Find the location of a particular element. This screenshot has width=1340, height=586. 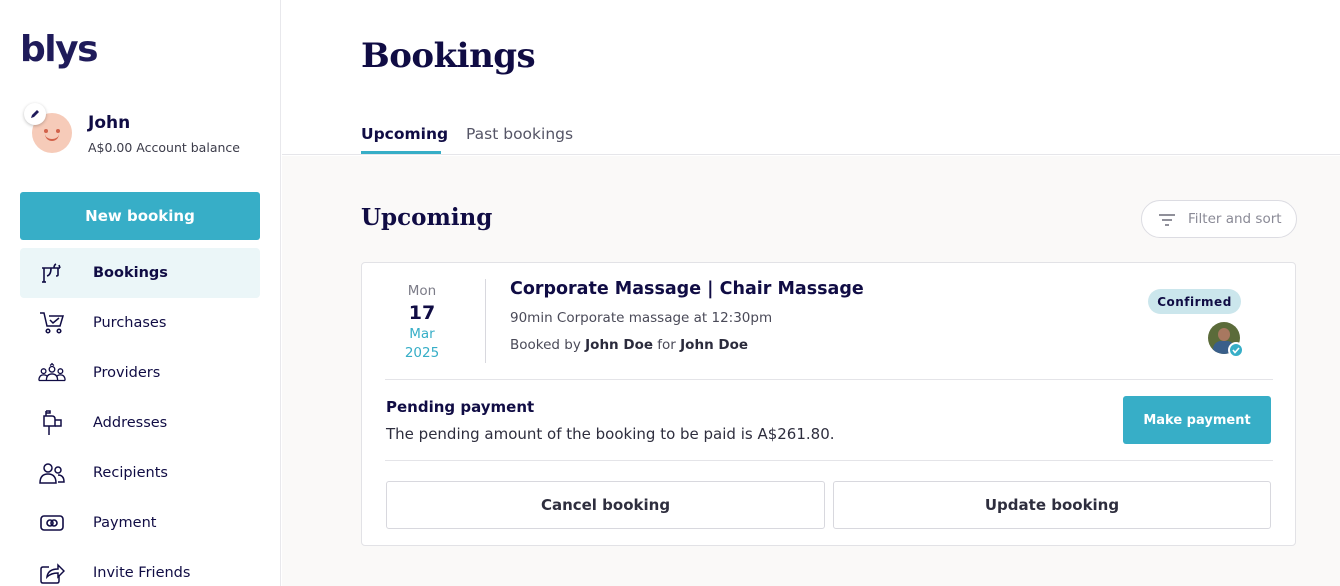

share-icon is located at coordinates (52, 572).